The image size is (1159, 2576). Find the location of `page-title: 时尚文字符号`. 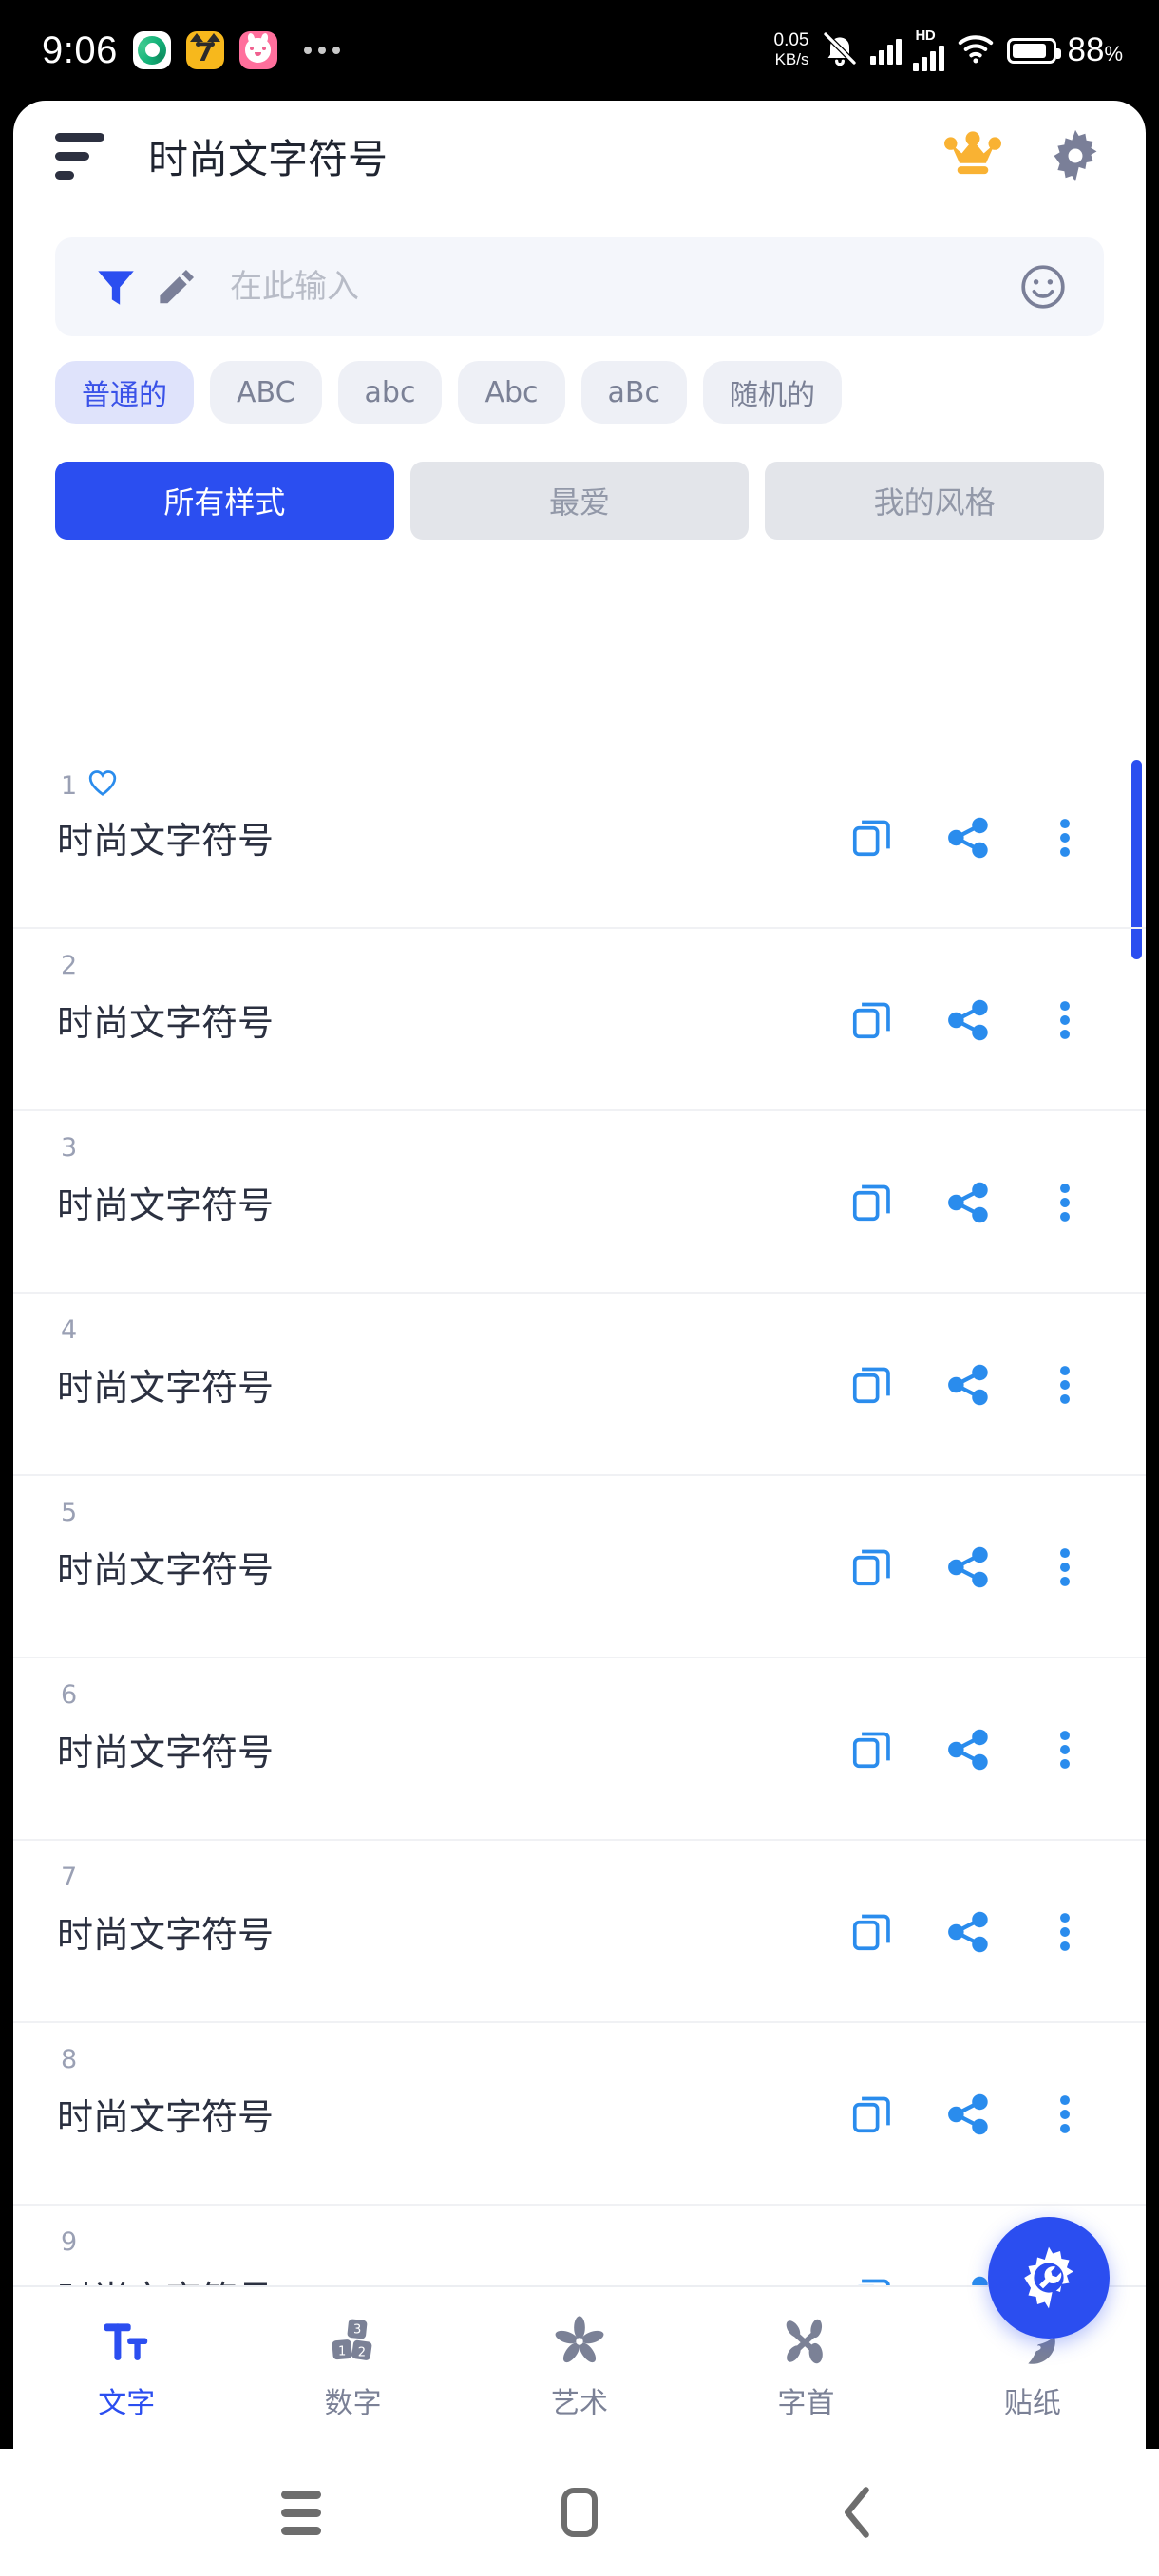

page-title: 时尚文字符号 is located at coordinates (268, 158).